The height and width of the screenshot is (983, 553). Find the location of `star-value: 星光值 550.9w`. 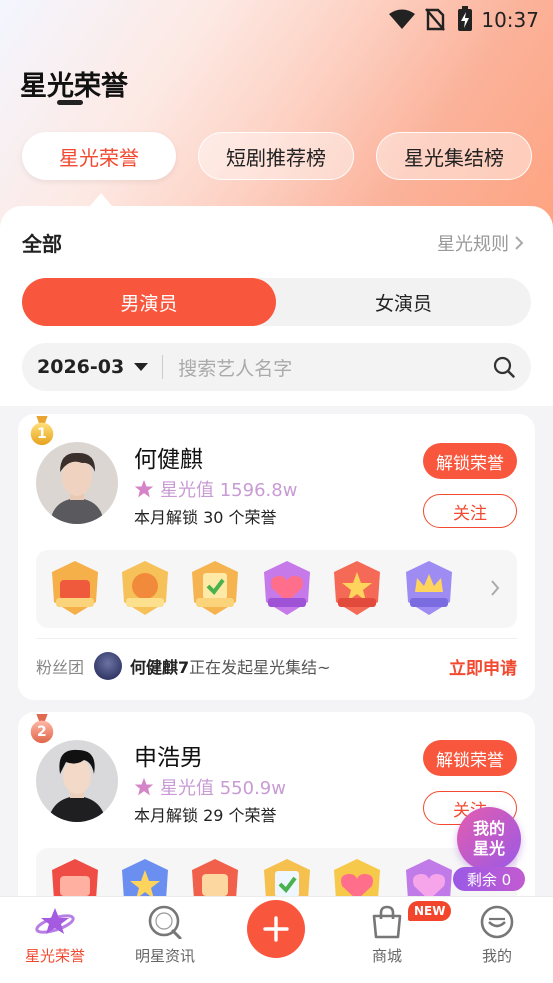

star-value: 星光值 550.9w is located at coordinates (223, 788).